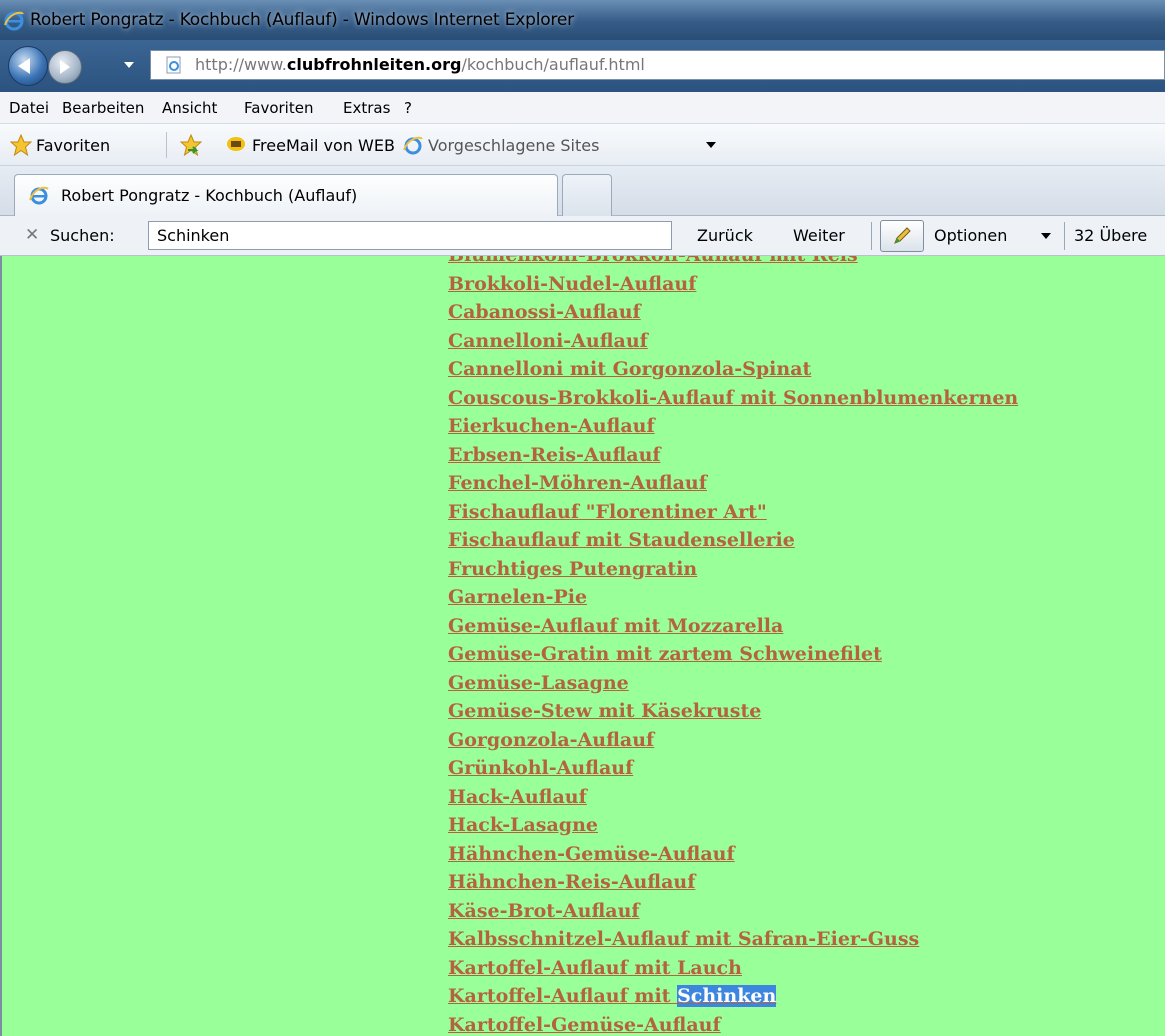 Image resolution: width=1165 pixels, height=1036 pixels. What do you see at coordinates (544, 911) in the screenshot?
I see `recipe-link: Käse-Brot-Auflauf` at bounding box center [544, 911].